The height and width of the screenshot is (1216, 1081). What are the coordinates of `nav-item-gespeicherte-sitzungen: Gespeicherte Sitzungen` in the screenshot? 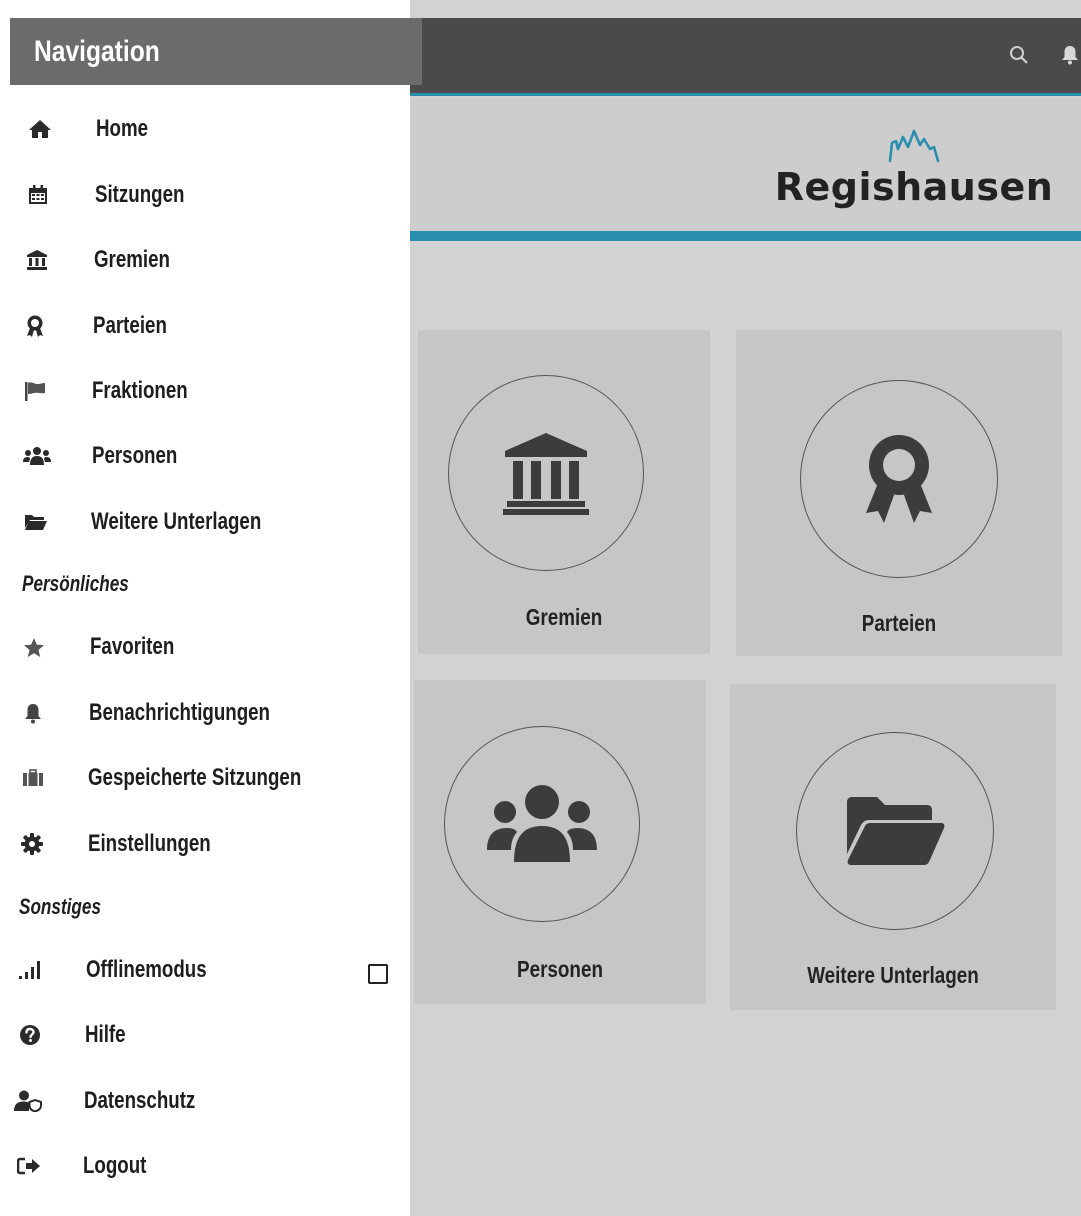 It's located at (200, 778).